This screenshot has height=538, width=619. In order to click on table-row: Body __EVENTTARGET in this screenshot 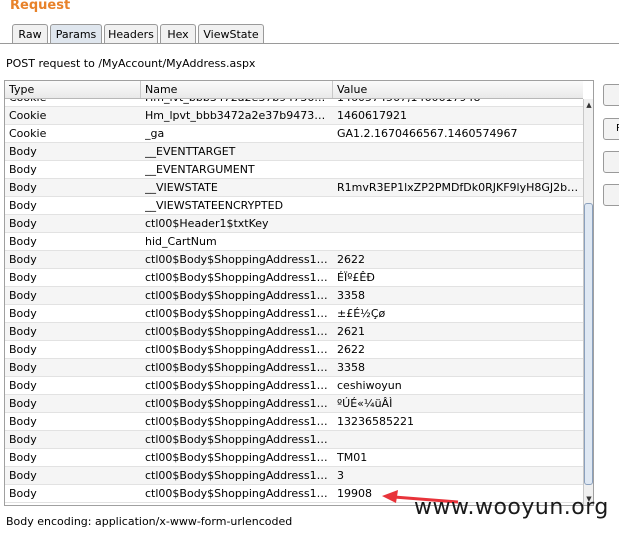, I will do `click(294, 152)`.